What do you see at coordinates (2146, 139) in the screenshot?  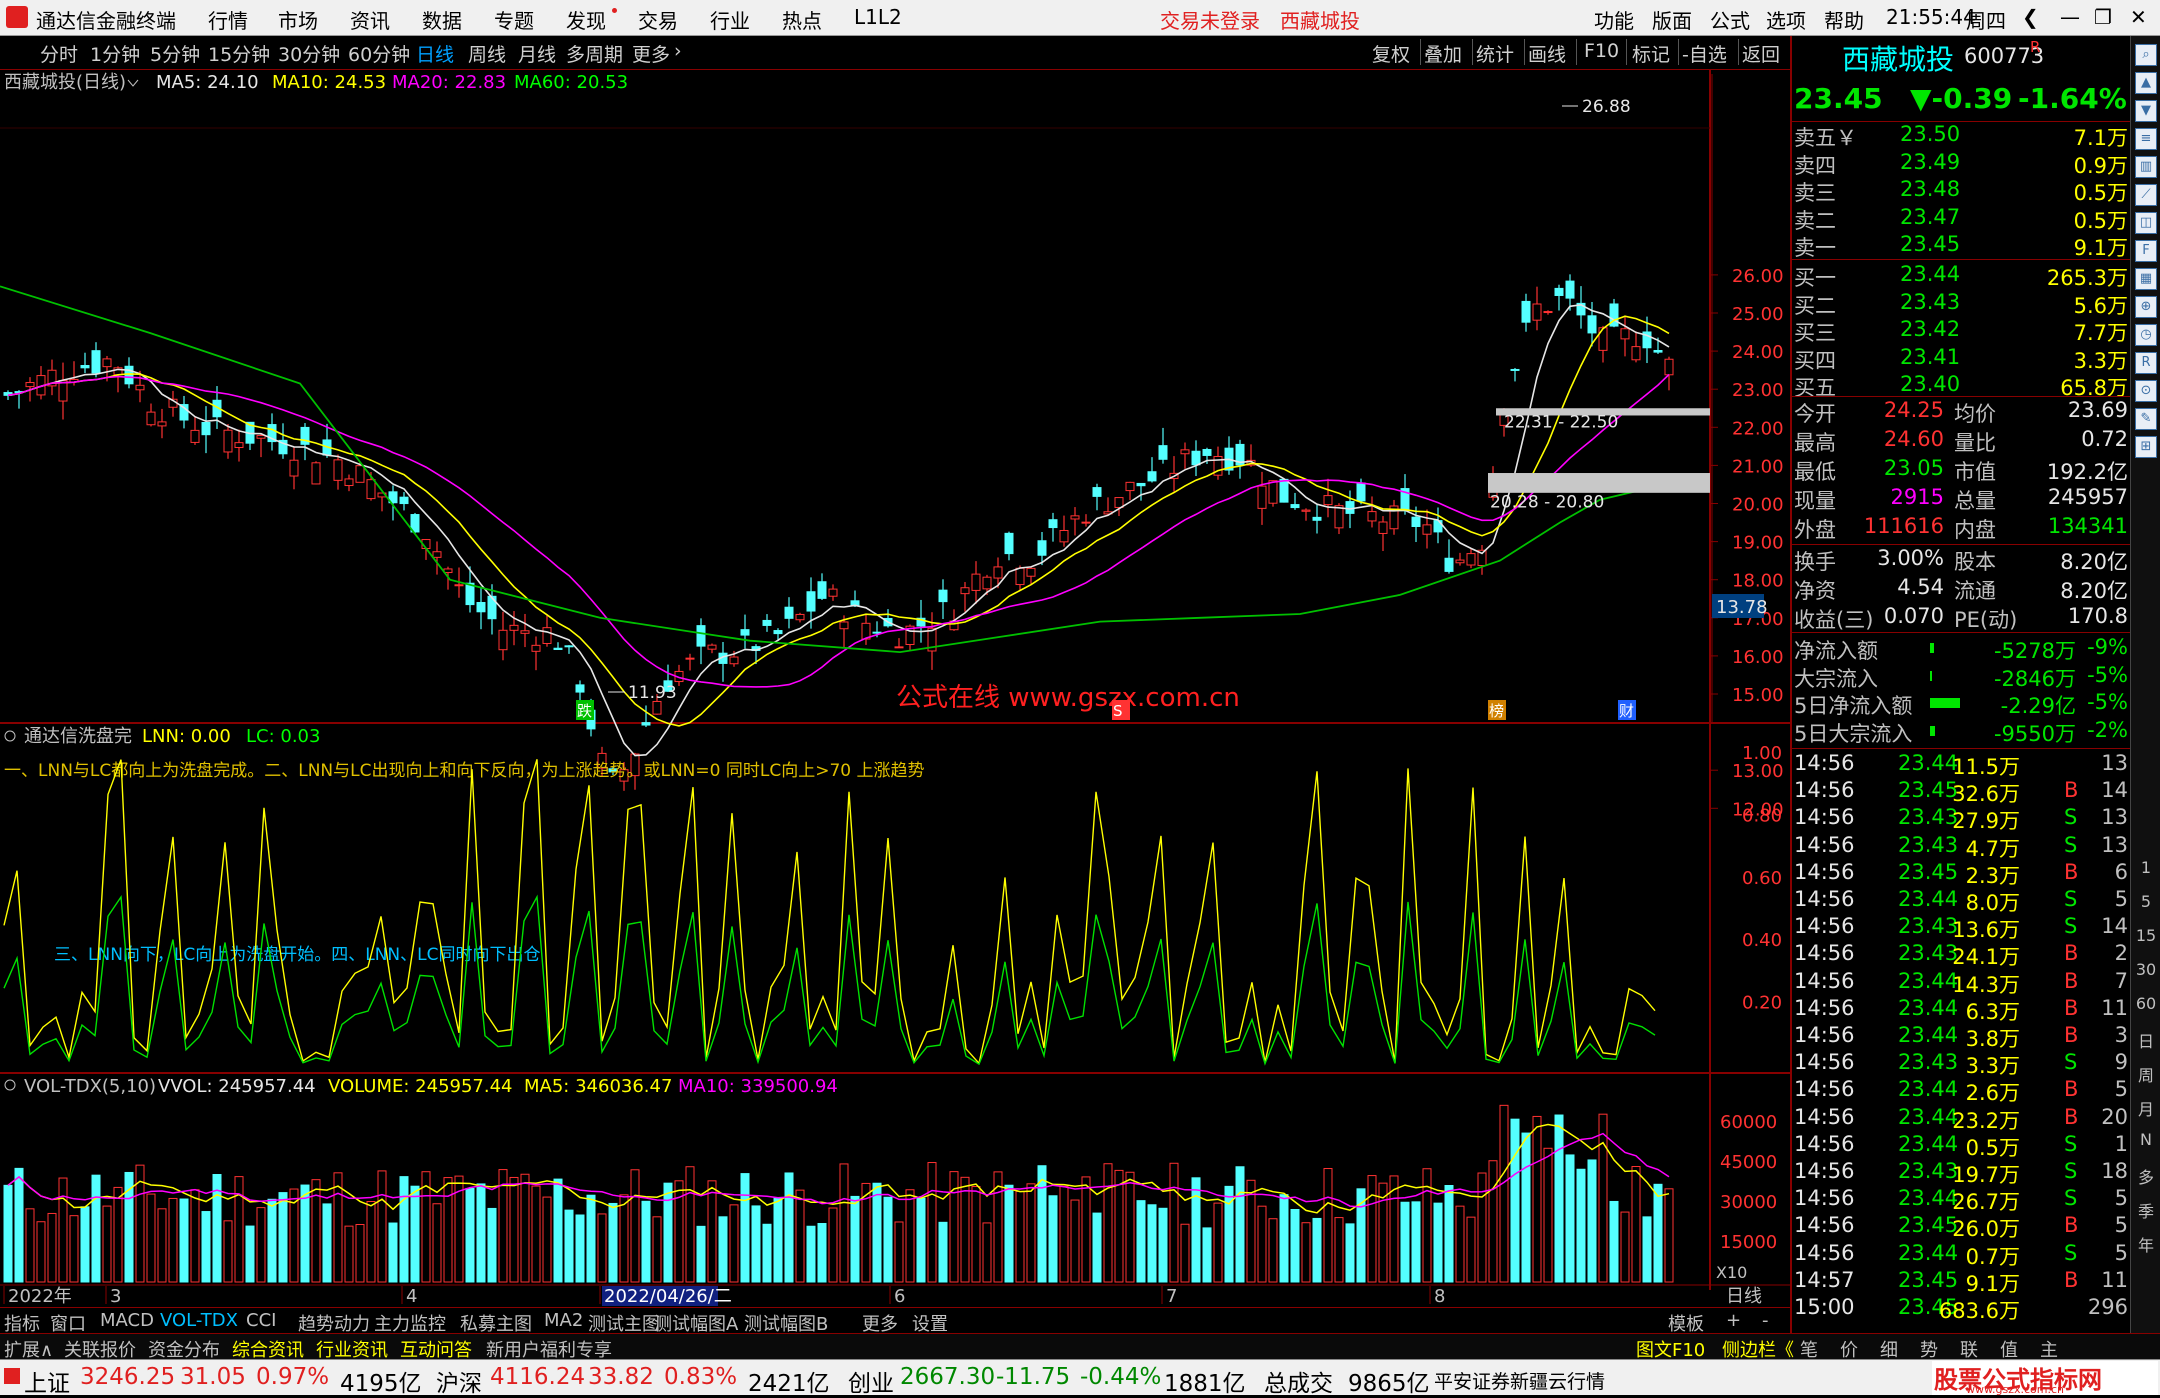 I see `list-icon: ≡` at bounding box center [2146, 139].